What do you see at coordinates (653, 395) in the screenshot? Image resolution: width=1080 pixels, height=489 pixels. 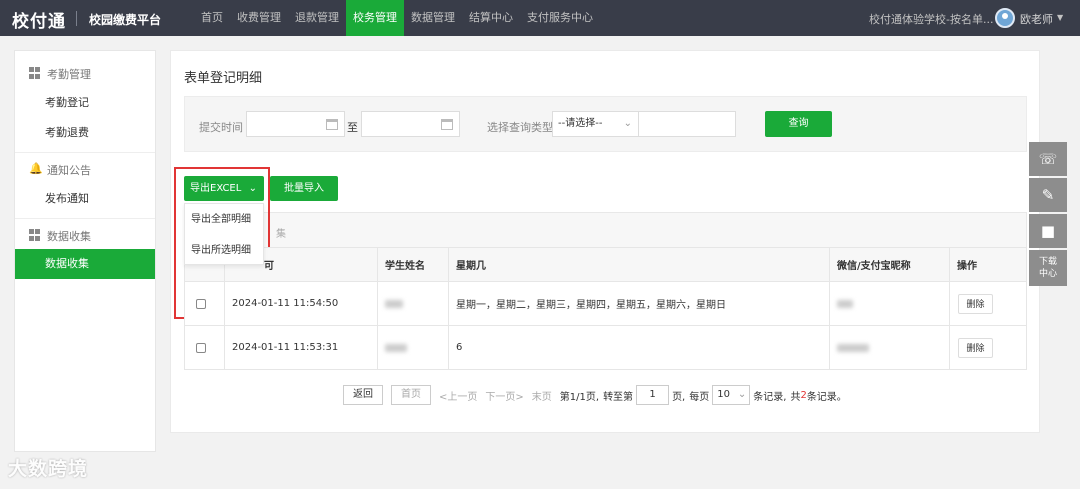 I see `goto-page-input: 1` at bounding box center [653, 395].